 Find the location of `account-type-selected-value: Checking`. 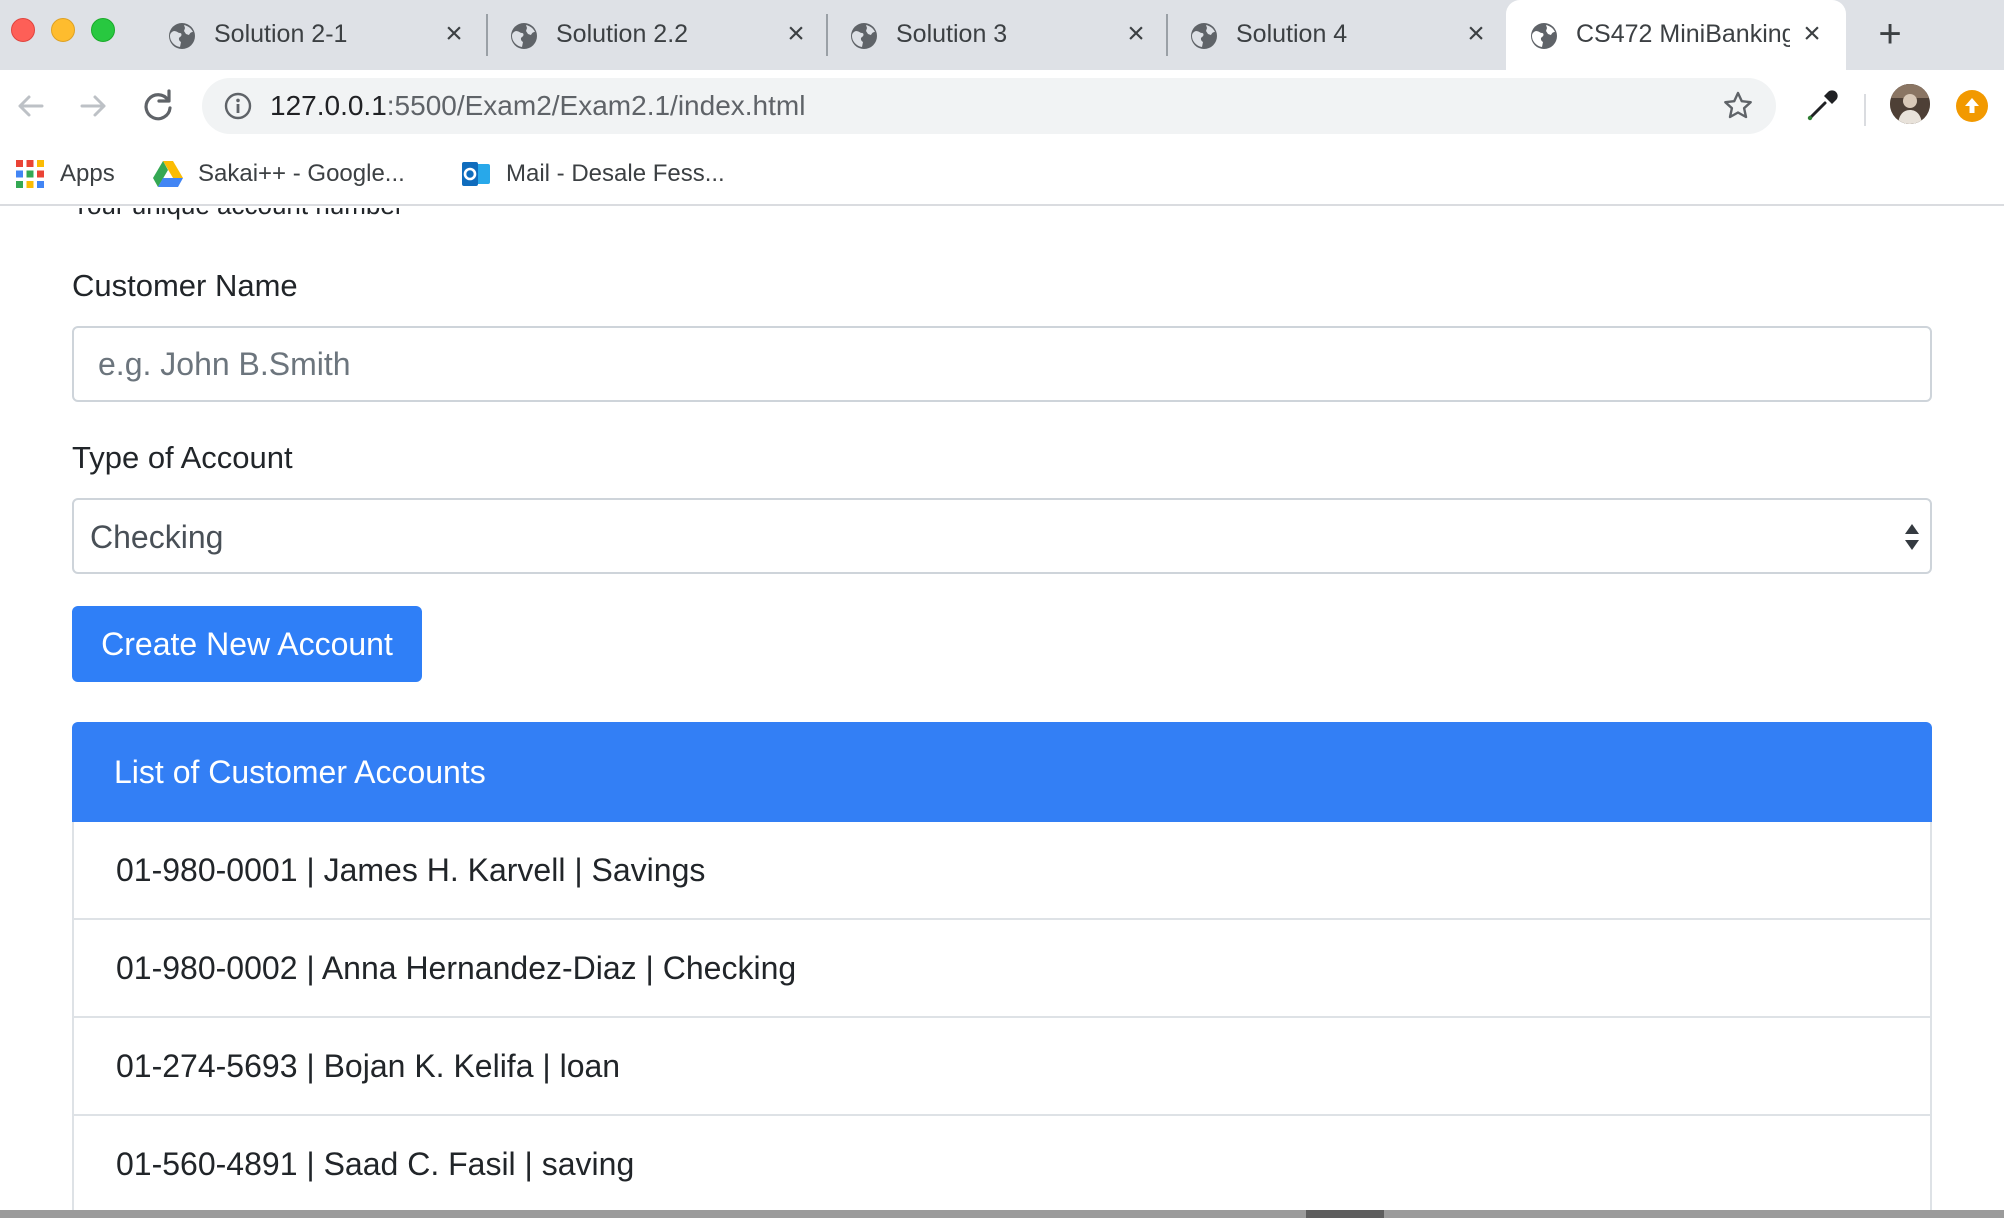

account-type-selected-value: Checking is located at coordinates (157, 537).